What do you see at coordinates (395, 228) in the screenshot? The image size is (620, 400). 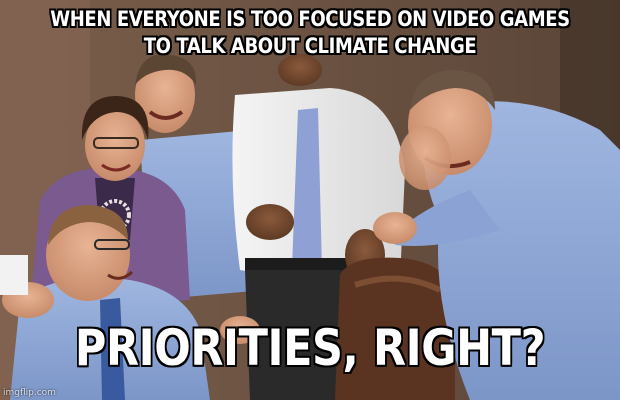 I see `right-man-pointing-hand` at bounding box center [395, 228].